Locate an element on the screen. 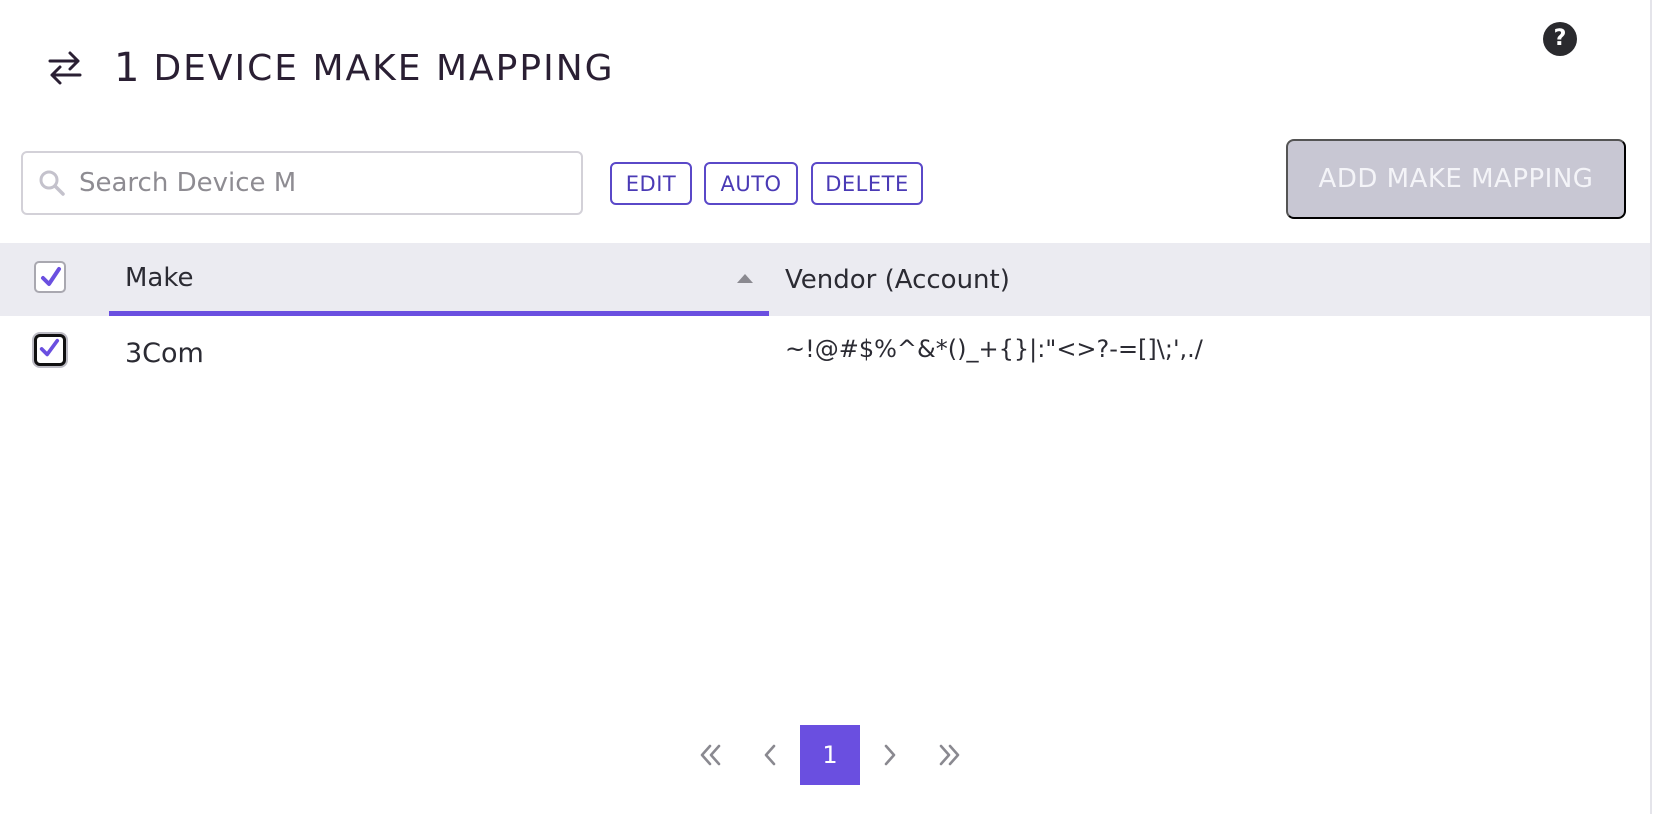 This screenshot has height=814, width=1656. current-page-button: 1 is located at coordinates (830, 755).